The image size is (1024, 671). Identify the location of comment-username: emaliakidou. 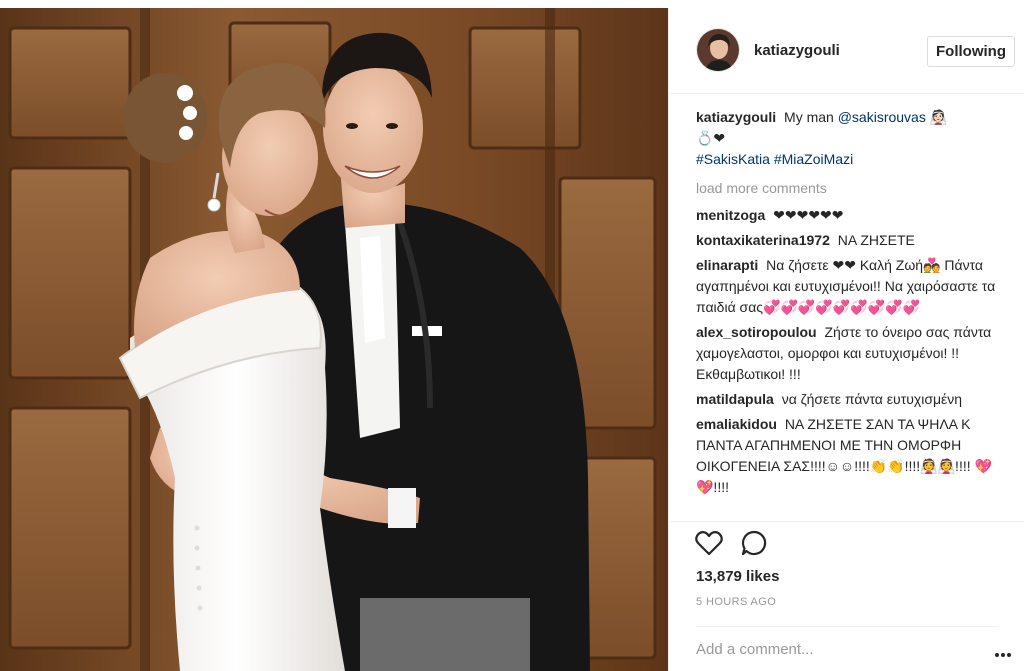
(736, 424).